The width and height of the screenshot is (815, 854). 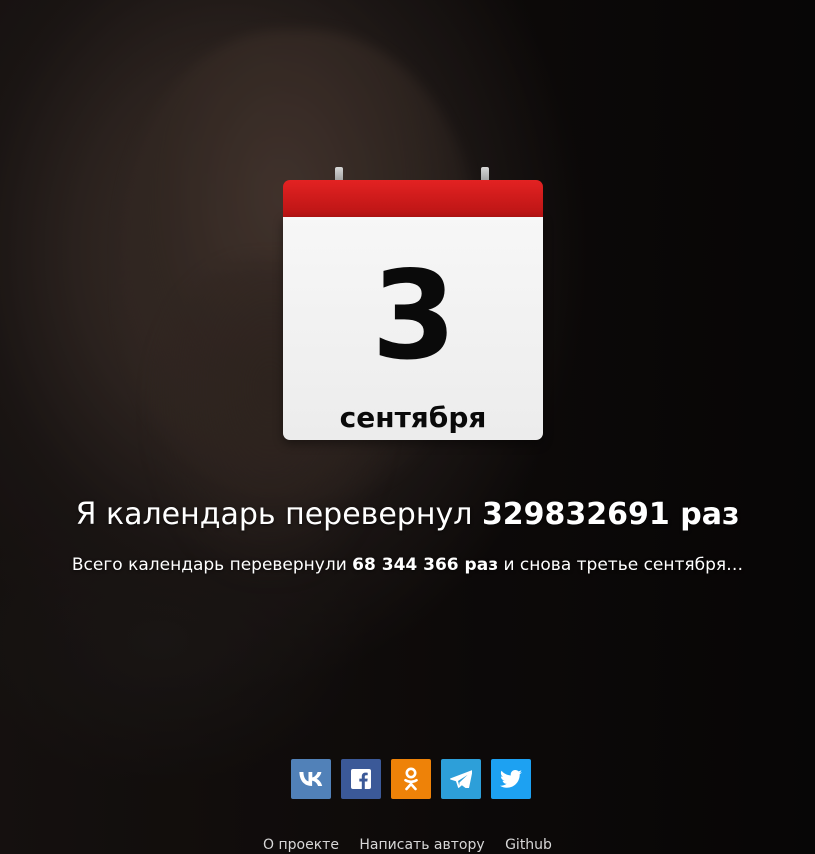 What do you see at coordinates (301, 845) in the screenshot?
I see `footer-link-about: О проекте` at bounding box center [301, 845].